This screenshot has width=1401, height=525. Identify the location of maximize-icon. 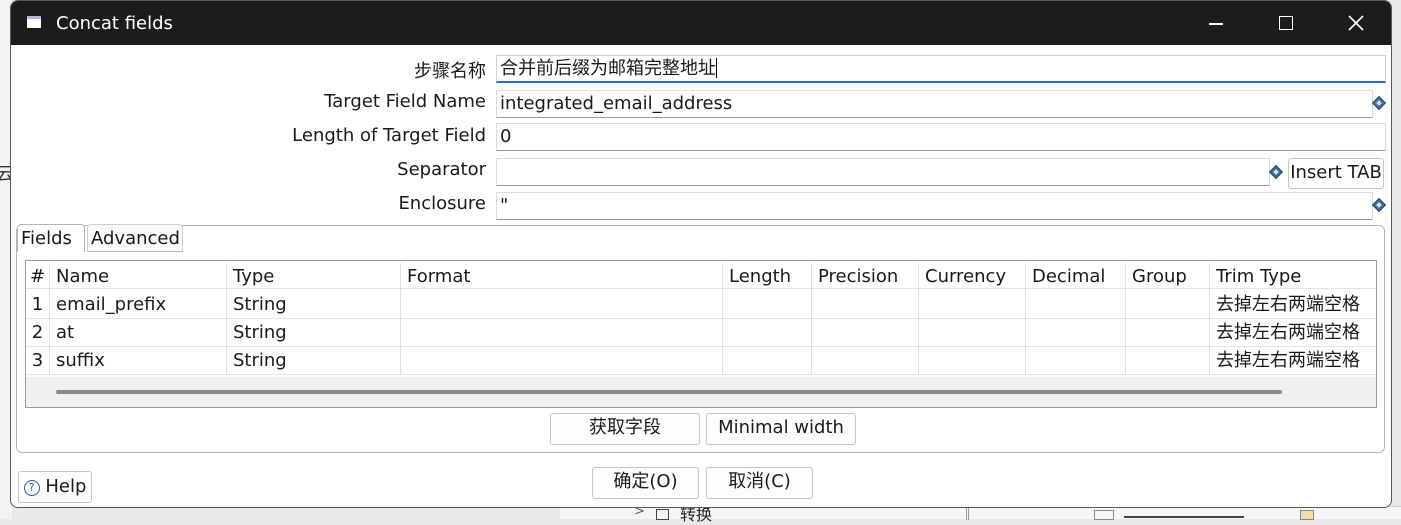
(1286, 23).